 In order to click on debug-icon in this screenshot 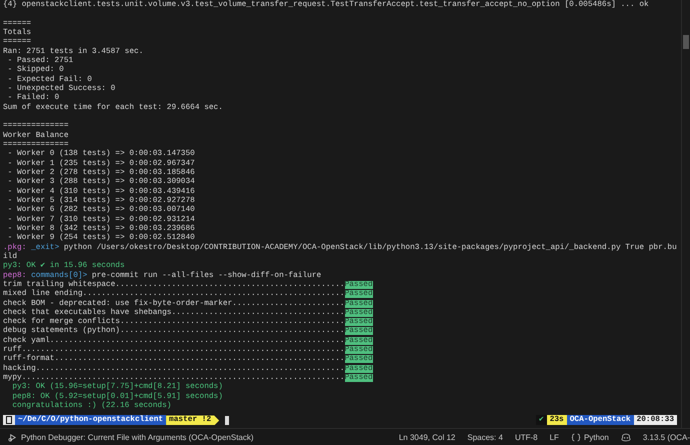, I will do `click(12, 437)`.